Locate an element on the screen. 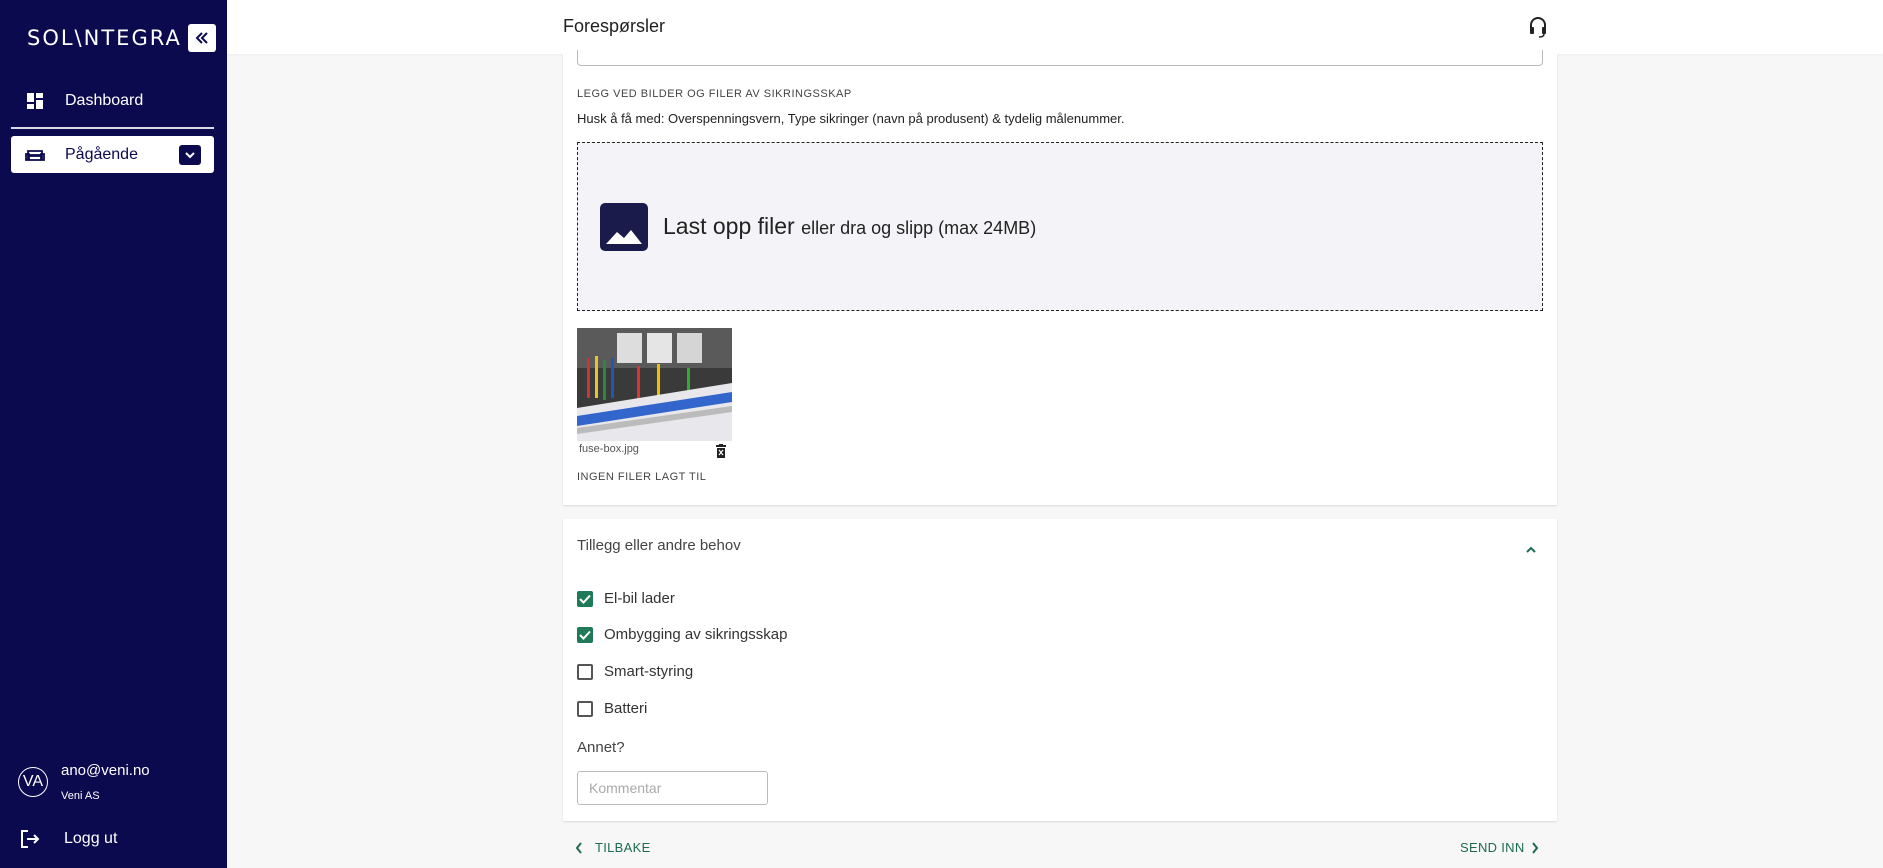 This screenshot has width=1883, height=868. checkbox-label: El-bil lader is located at coordinates (639, 598).